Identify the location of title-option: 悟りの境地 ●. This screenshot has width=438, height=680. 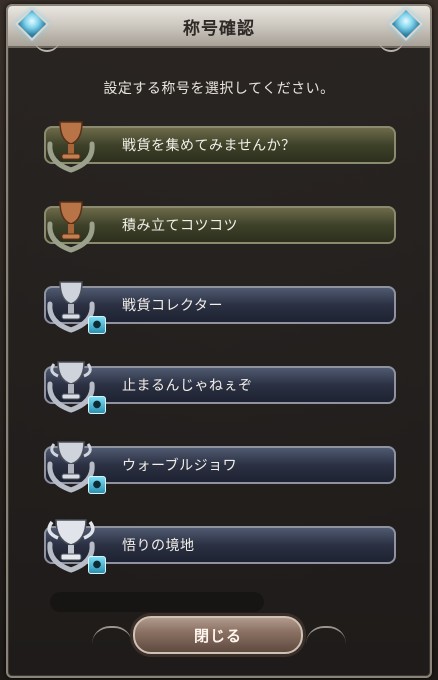
(218, 546).